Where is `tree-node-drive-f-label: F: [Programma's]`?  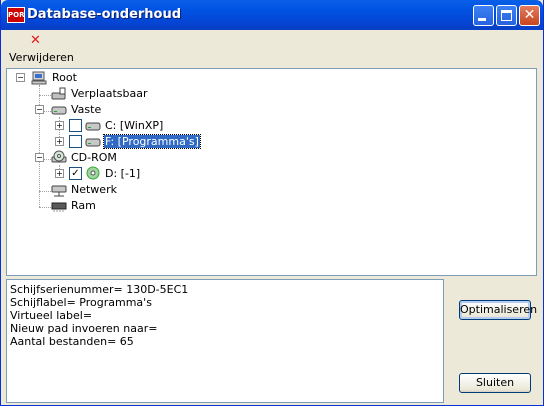 tree-node-drive-f-label: F: [Programma's] is located at coordinates (152, 141).